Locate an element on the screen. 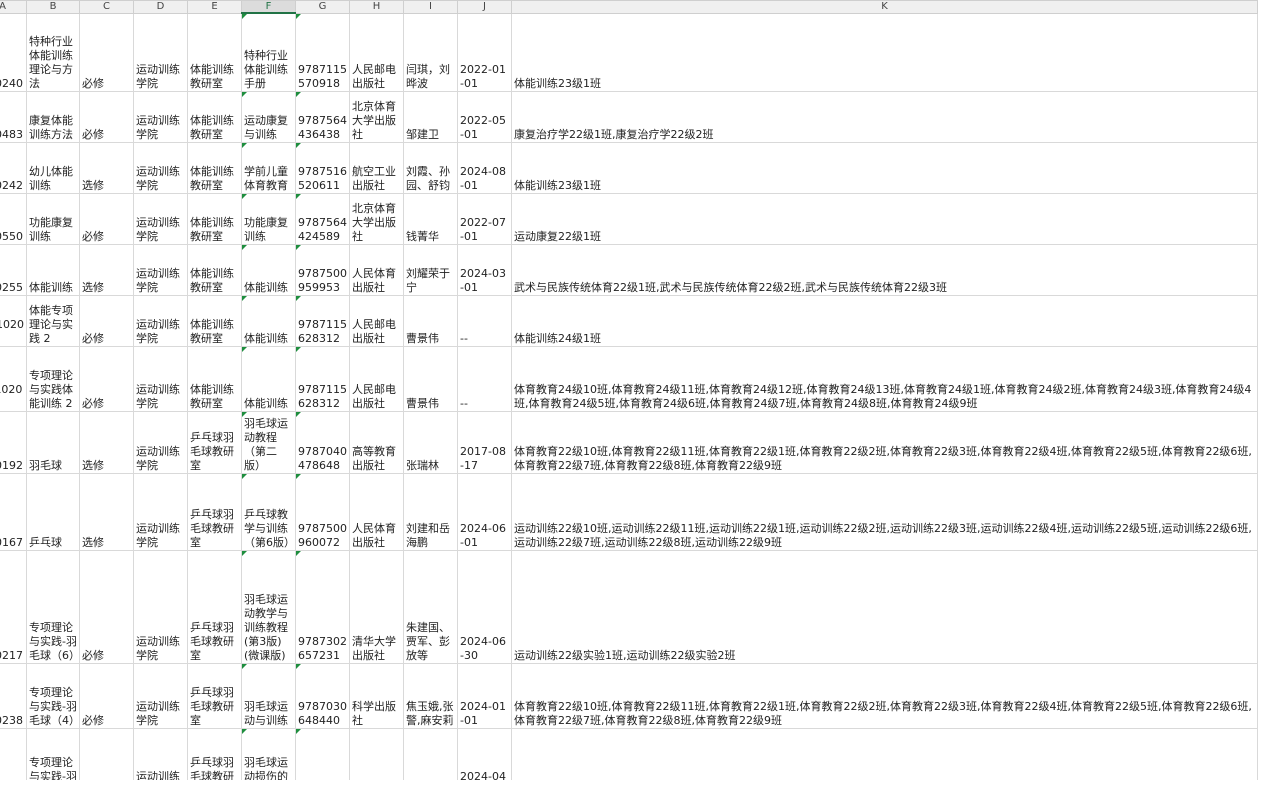  cell-a: TY102027 is located at coordinates (13, 378).